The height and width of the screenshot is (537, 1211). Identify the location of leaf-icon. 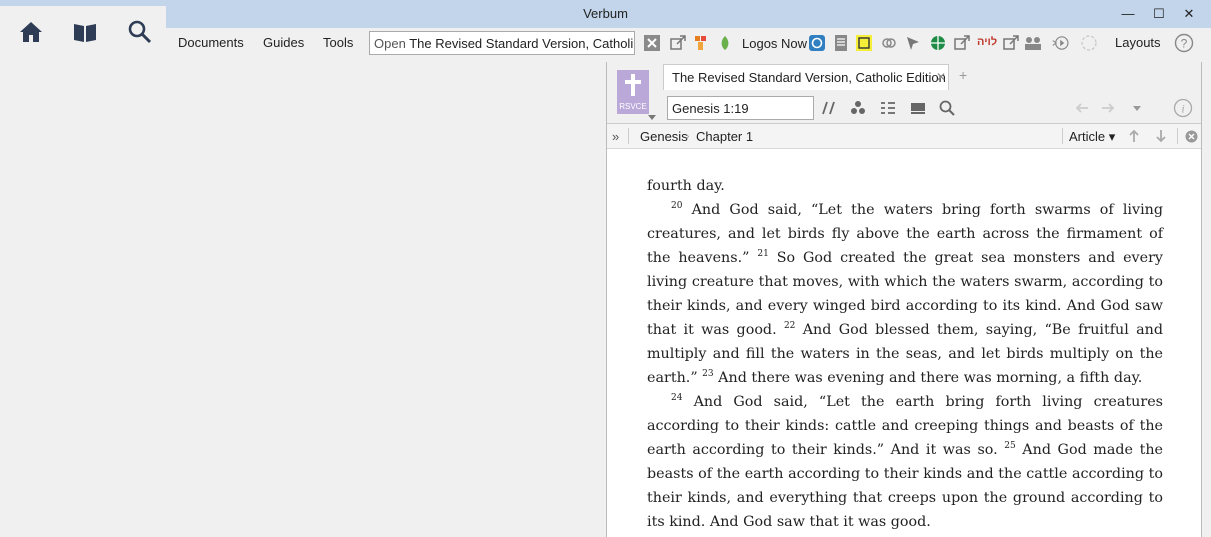
(725, 43).